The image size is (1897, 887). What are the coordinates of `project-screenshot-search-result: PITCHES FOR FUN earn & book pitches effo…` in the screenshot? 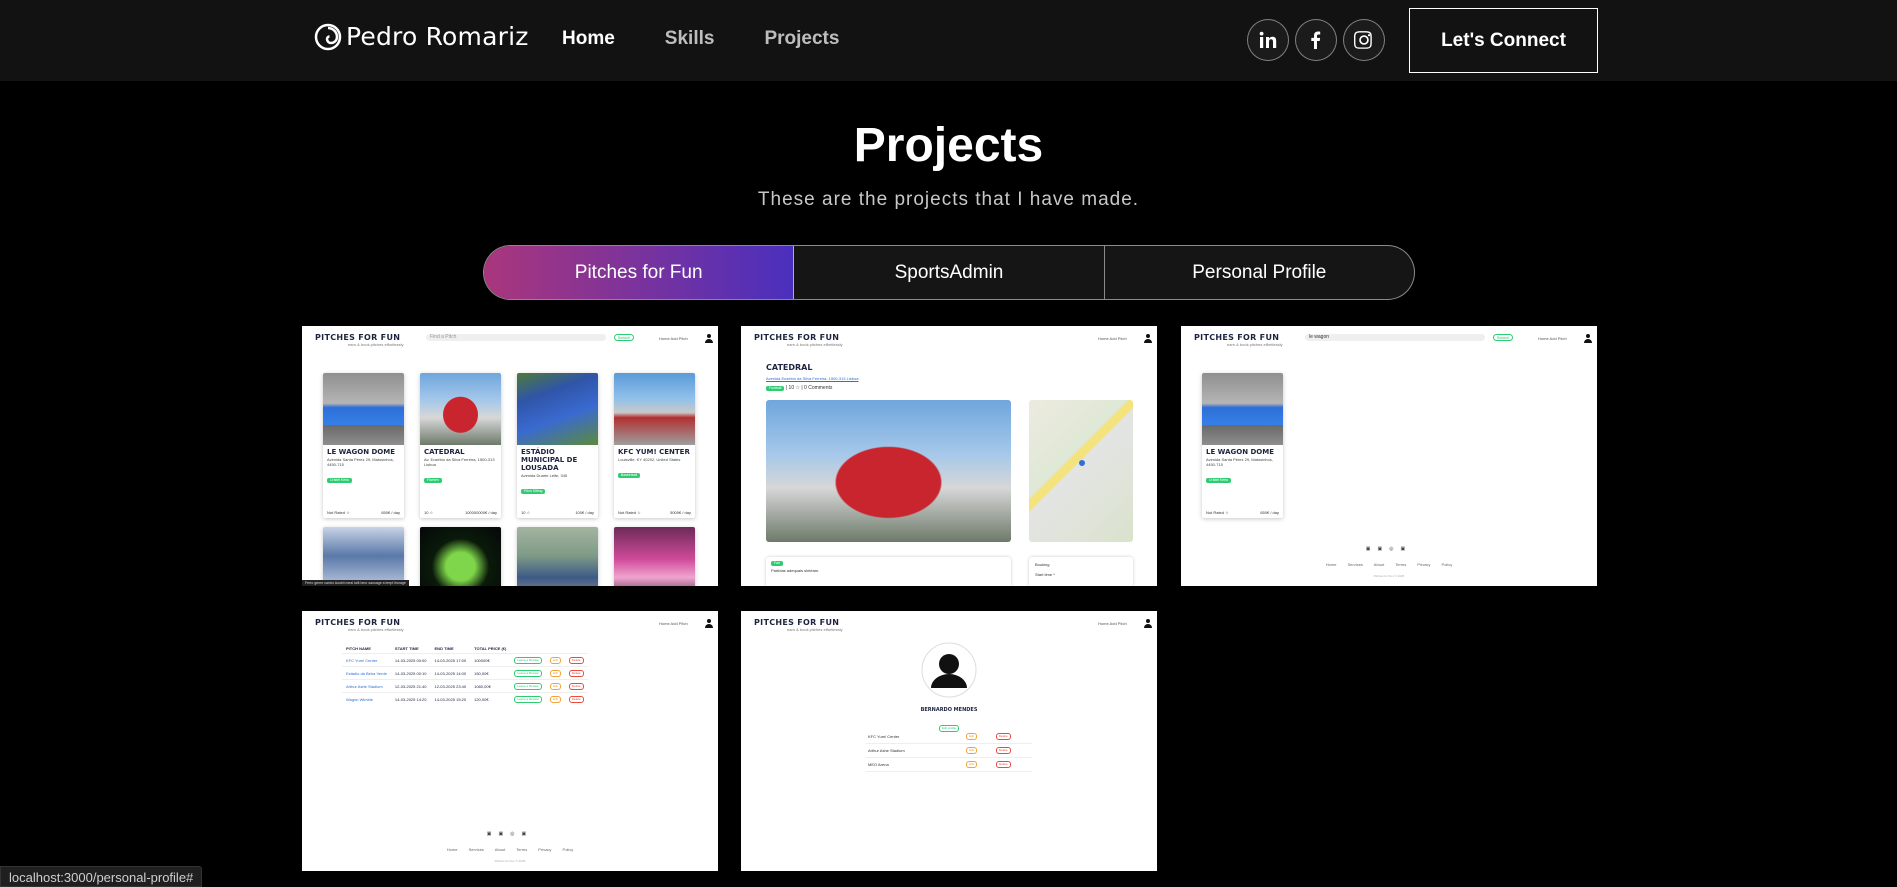 It's located at (1389, 456).